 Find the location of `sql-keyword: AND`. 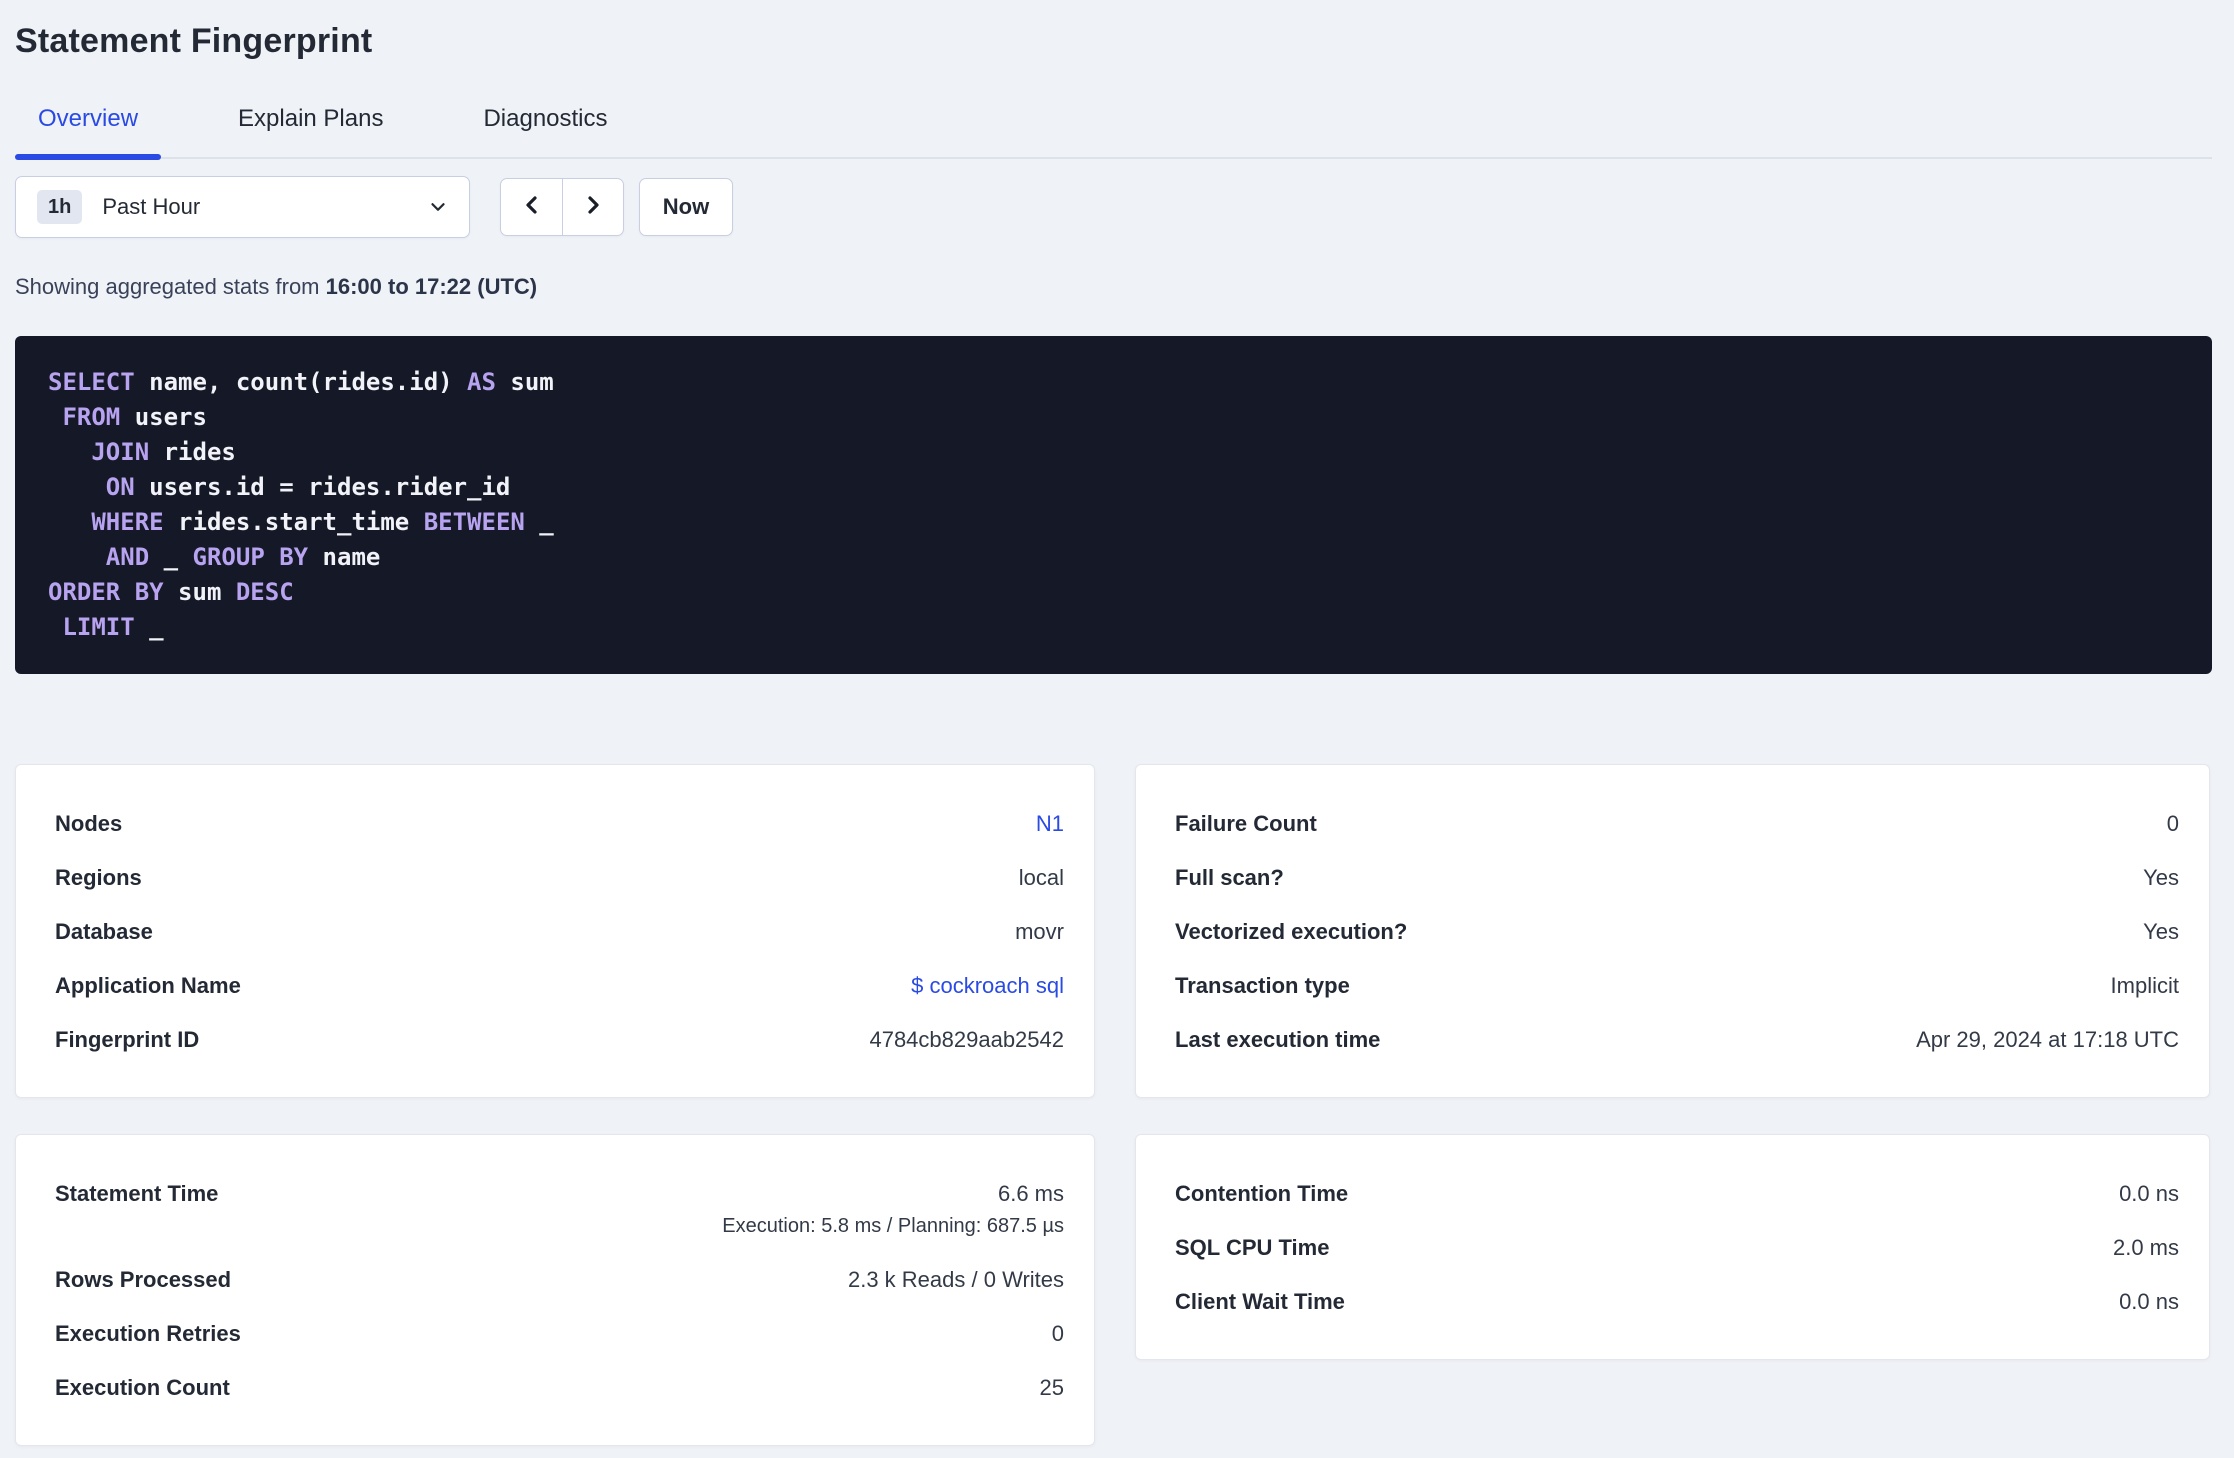

sql-keyword: AND is located at coordinates (127, 557).